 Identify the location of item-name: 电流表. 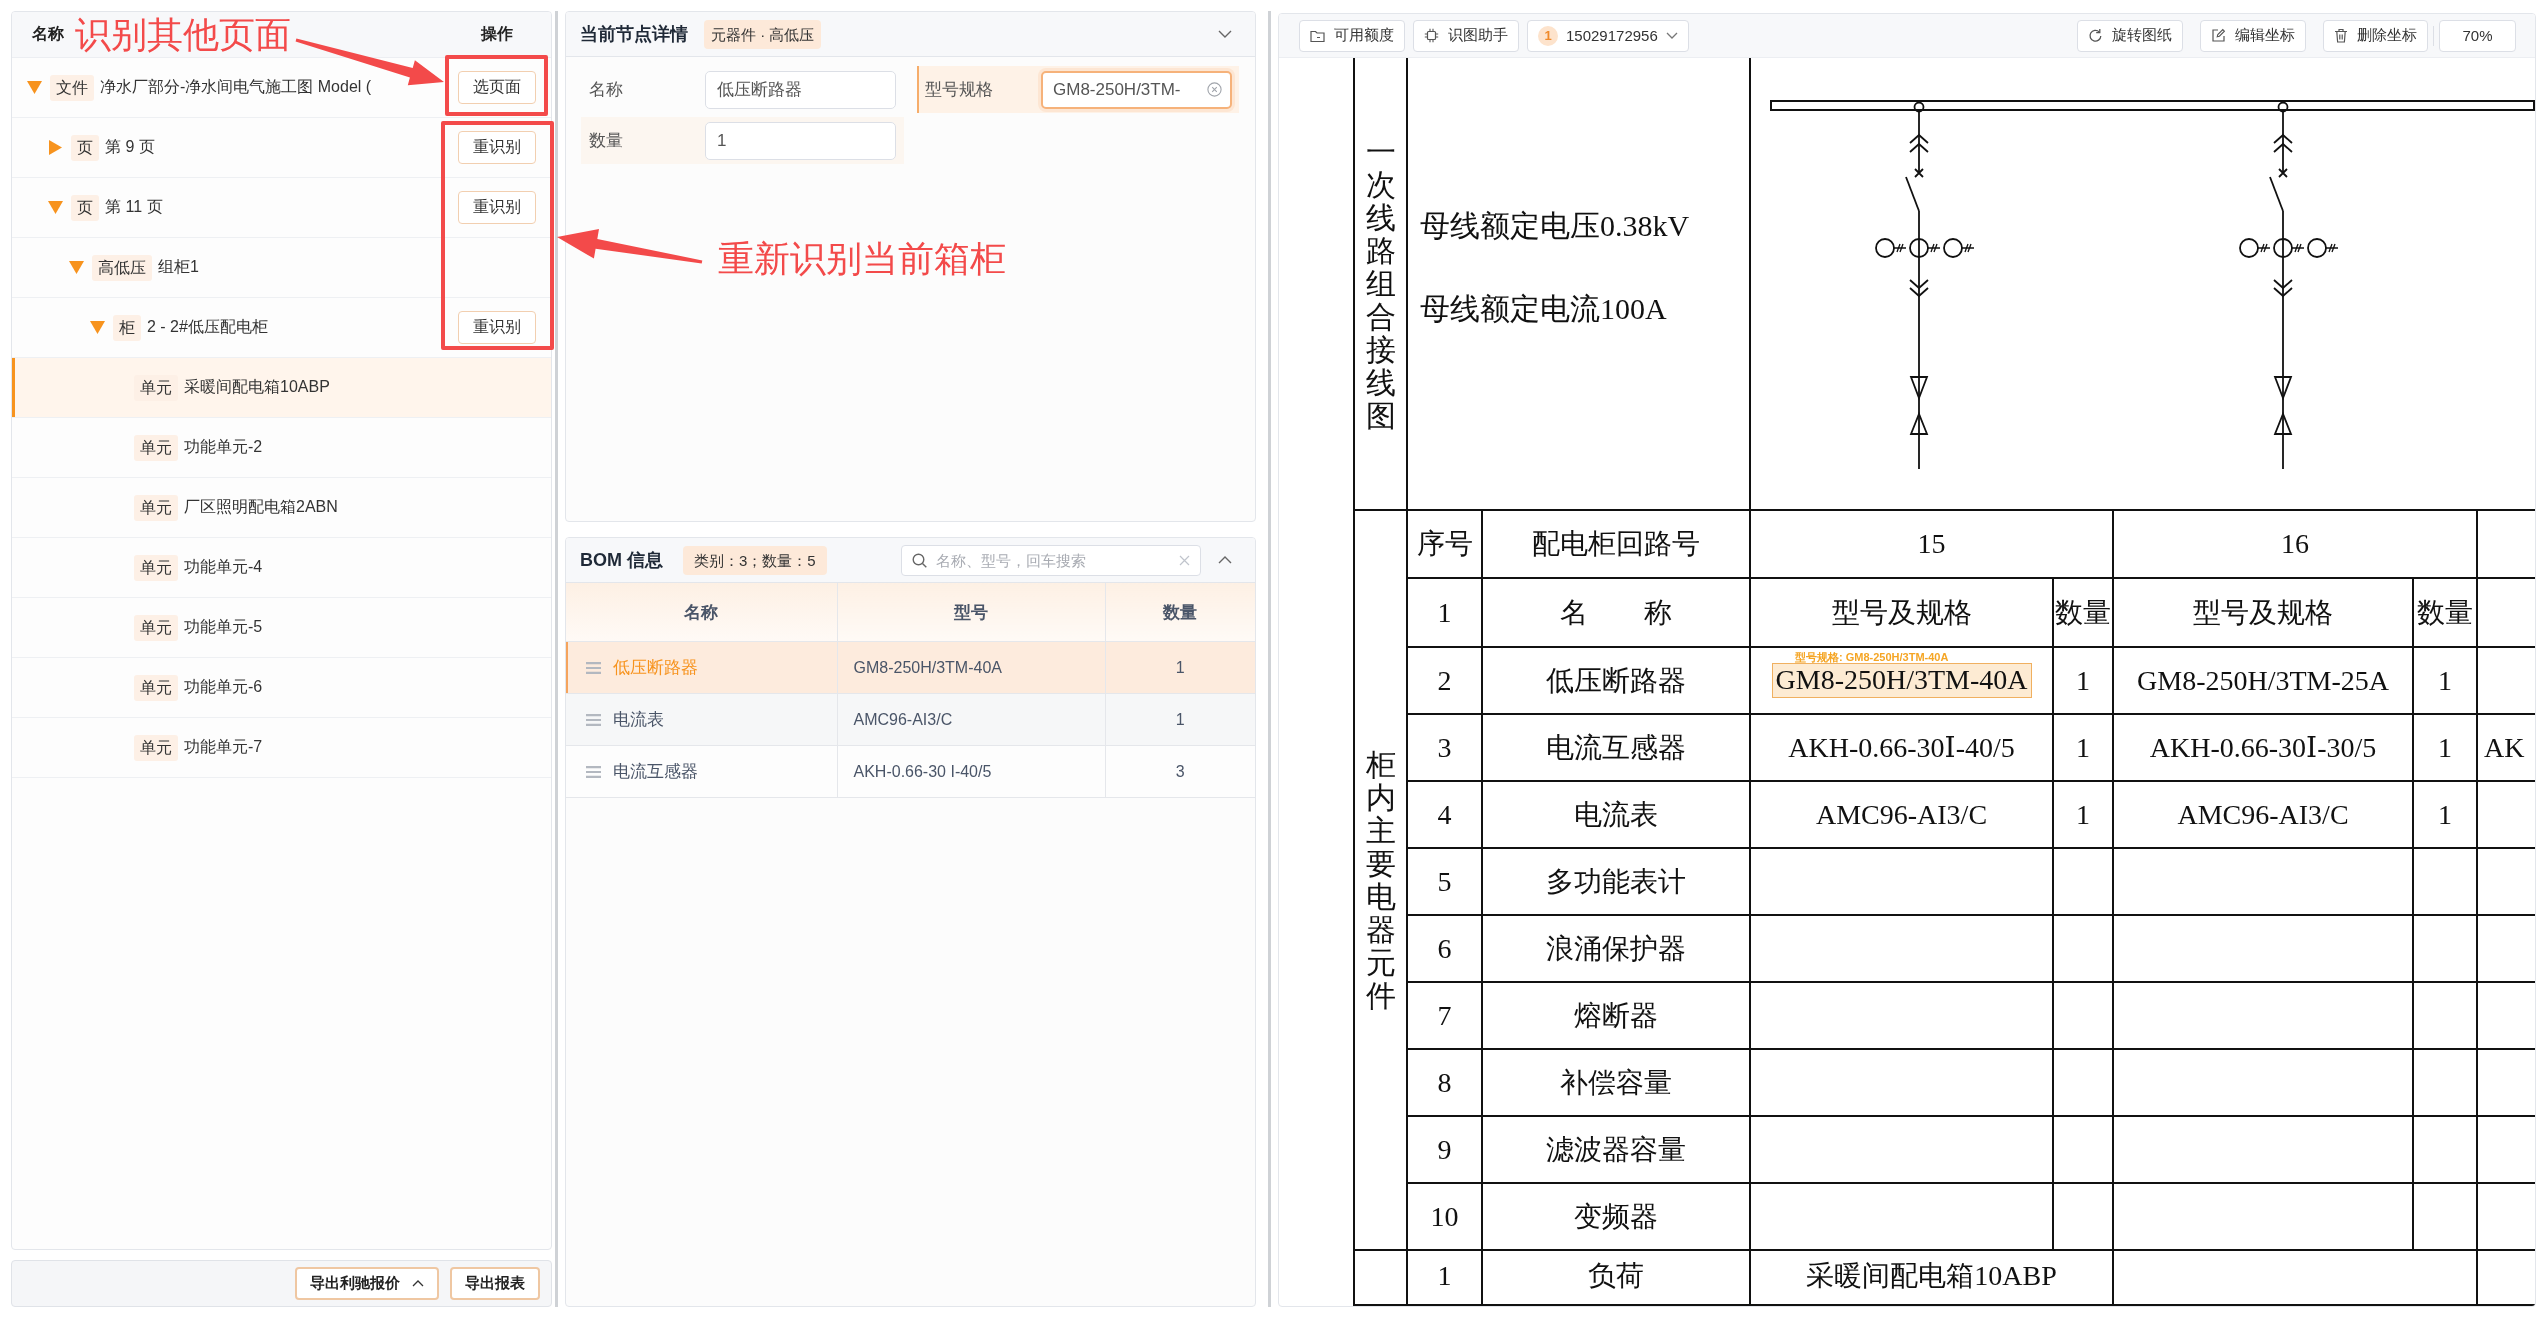
(638, 720).